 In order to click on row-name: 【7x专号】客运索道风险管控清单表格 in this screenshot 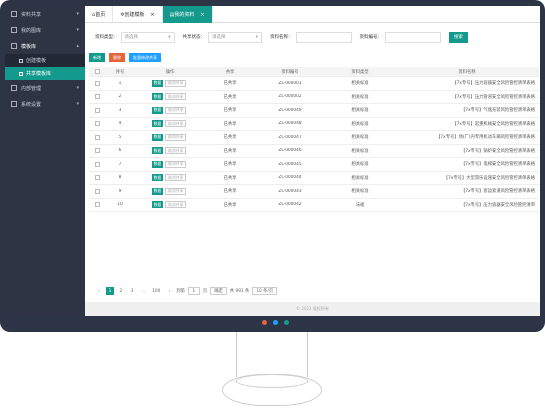, I will do `click(497, 192)`.